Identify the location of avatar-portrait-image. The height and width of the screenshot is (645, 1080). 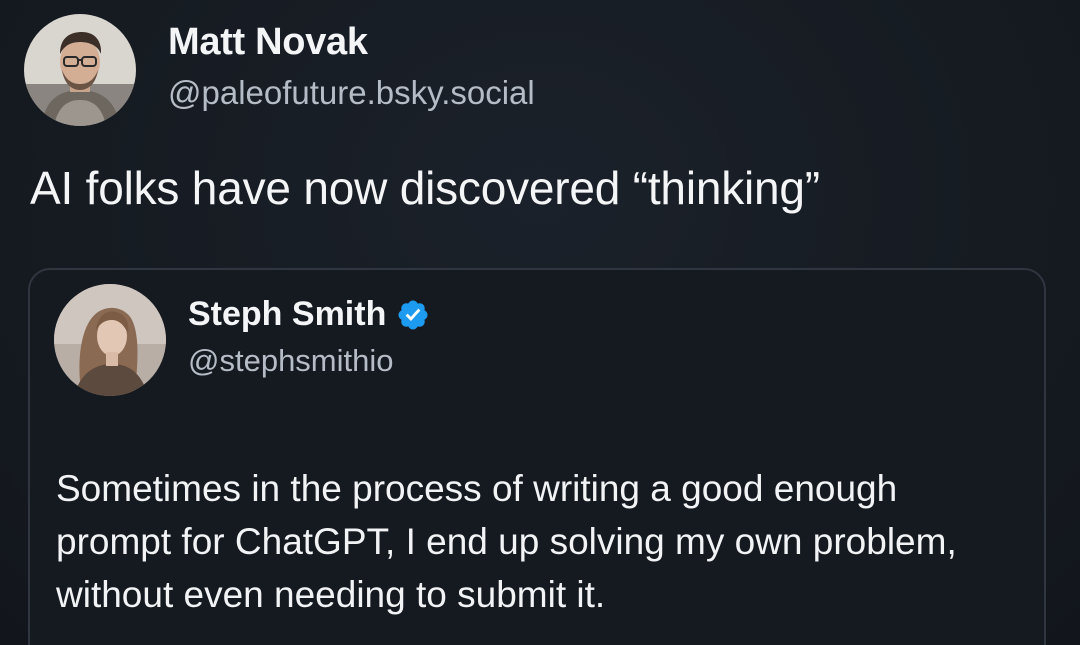
(80, 70).